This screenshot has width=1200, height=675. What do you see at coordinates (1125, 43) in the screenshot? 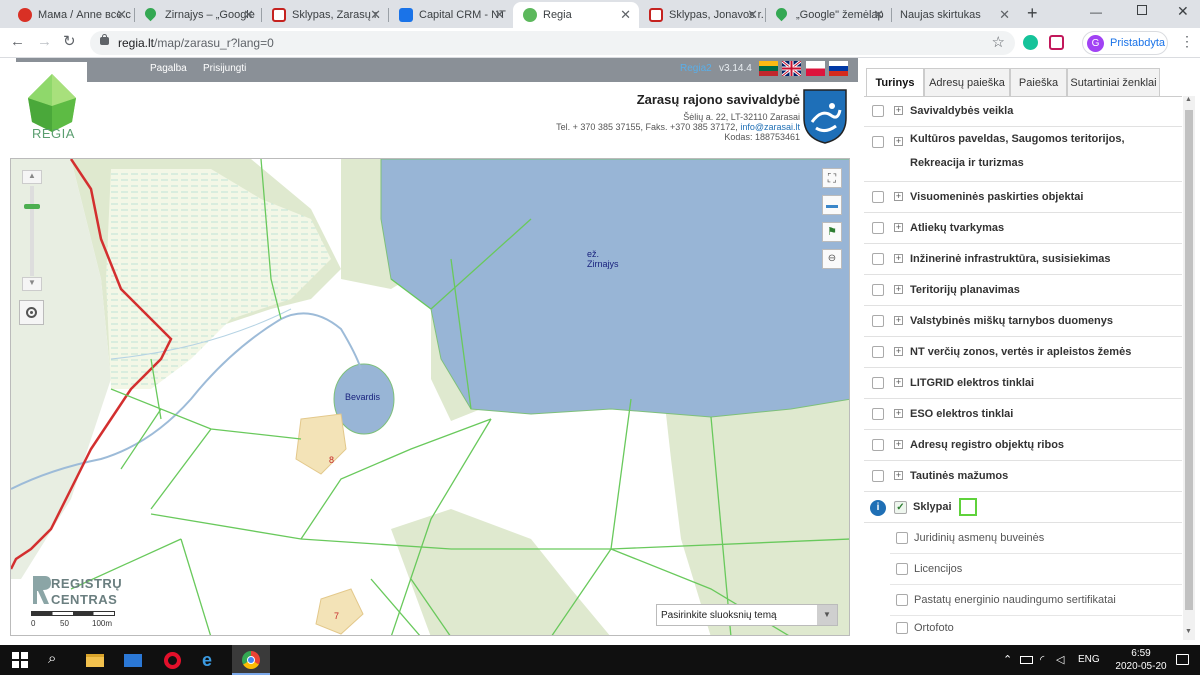
I see `profile-button: G Pristabdyta` at bounding box center [1125, 43].